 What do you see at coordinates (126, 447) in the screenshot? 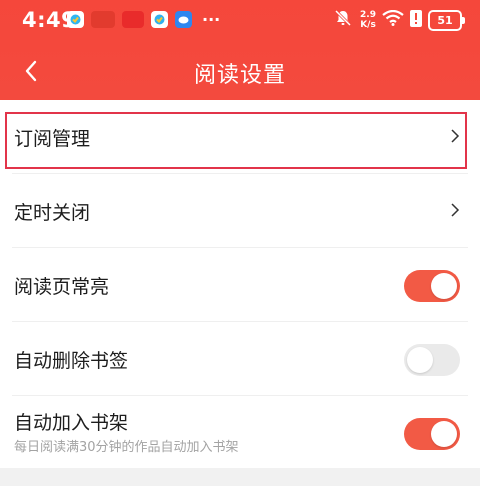
I see `setting-description: 每日阅读满30分钟的作品自动加入书架` at bounding box center [126, 447].